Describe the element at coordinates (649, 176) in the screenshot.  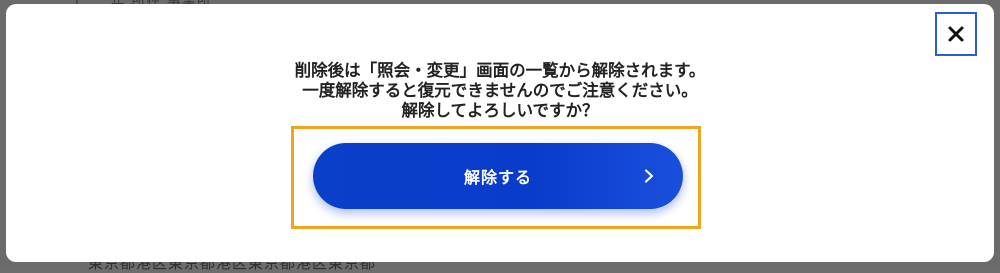
I see `chevron-right-icon` at that location.